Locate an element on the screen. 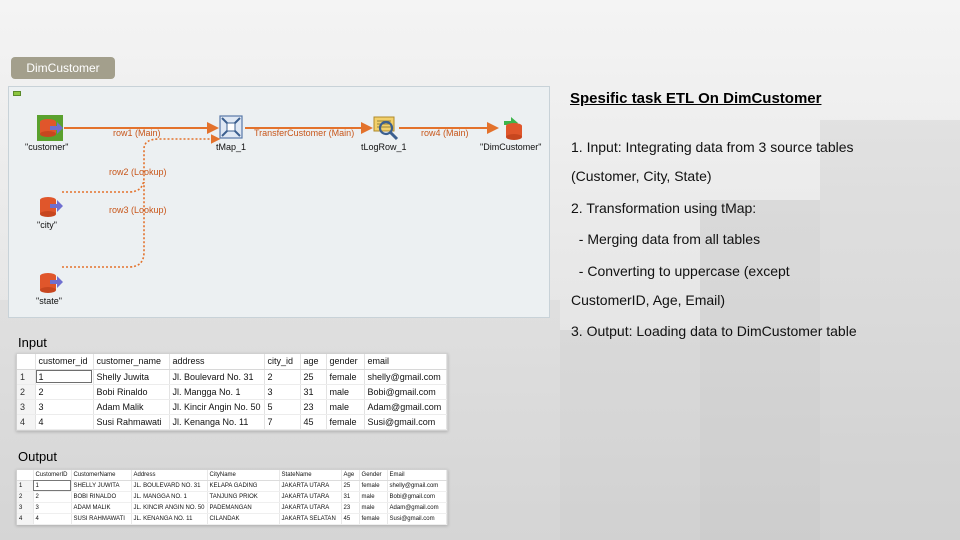 This screenshot has width=960, height=540. table-cell: JL. KINCIR ANGIN NO. 50 is located at coordinates (169, 508).